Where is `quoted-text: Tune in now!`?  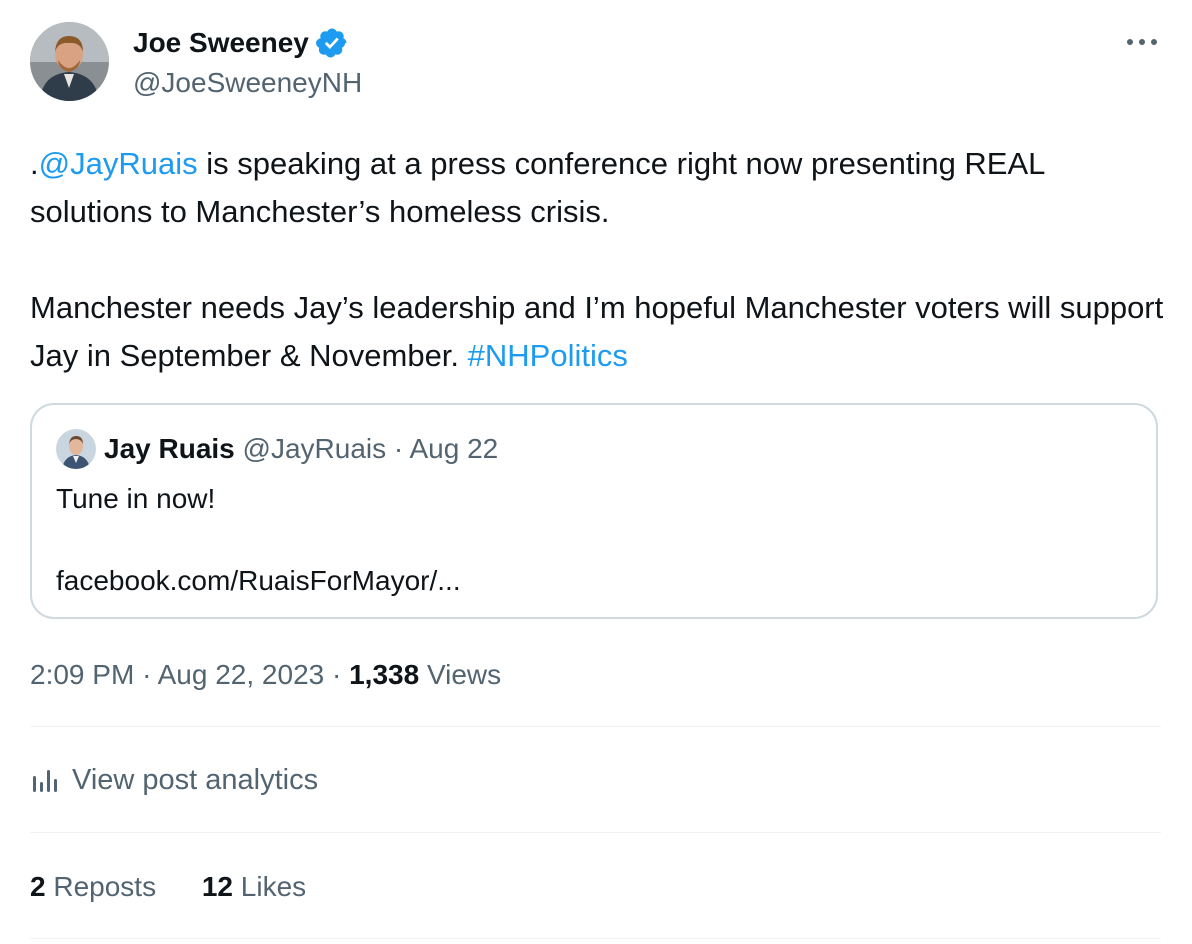 quoted-text: Tune in now! is located at coordinates (136, 498).